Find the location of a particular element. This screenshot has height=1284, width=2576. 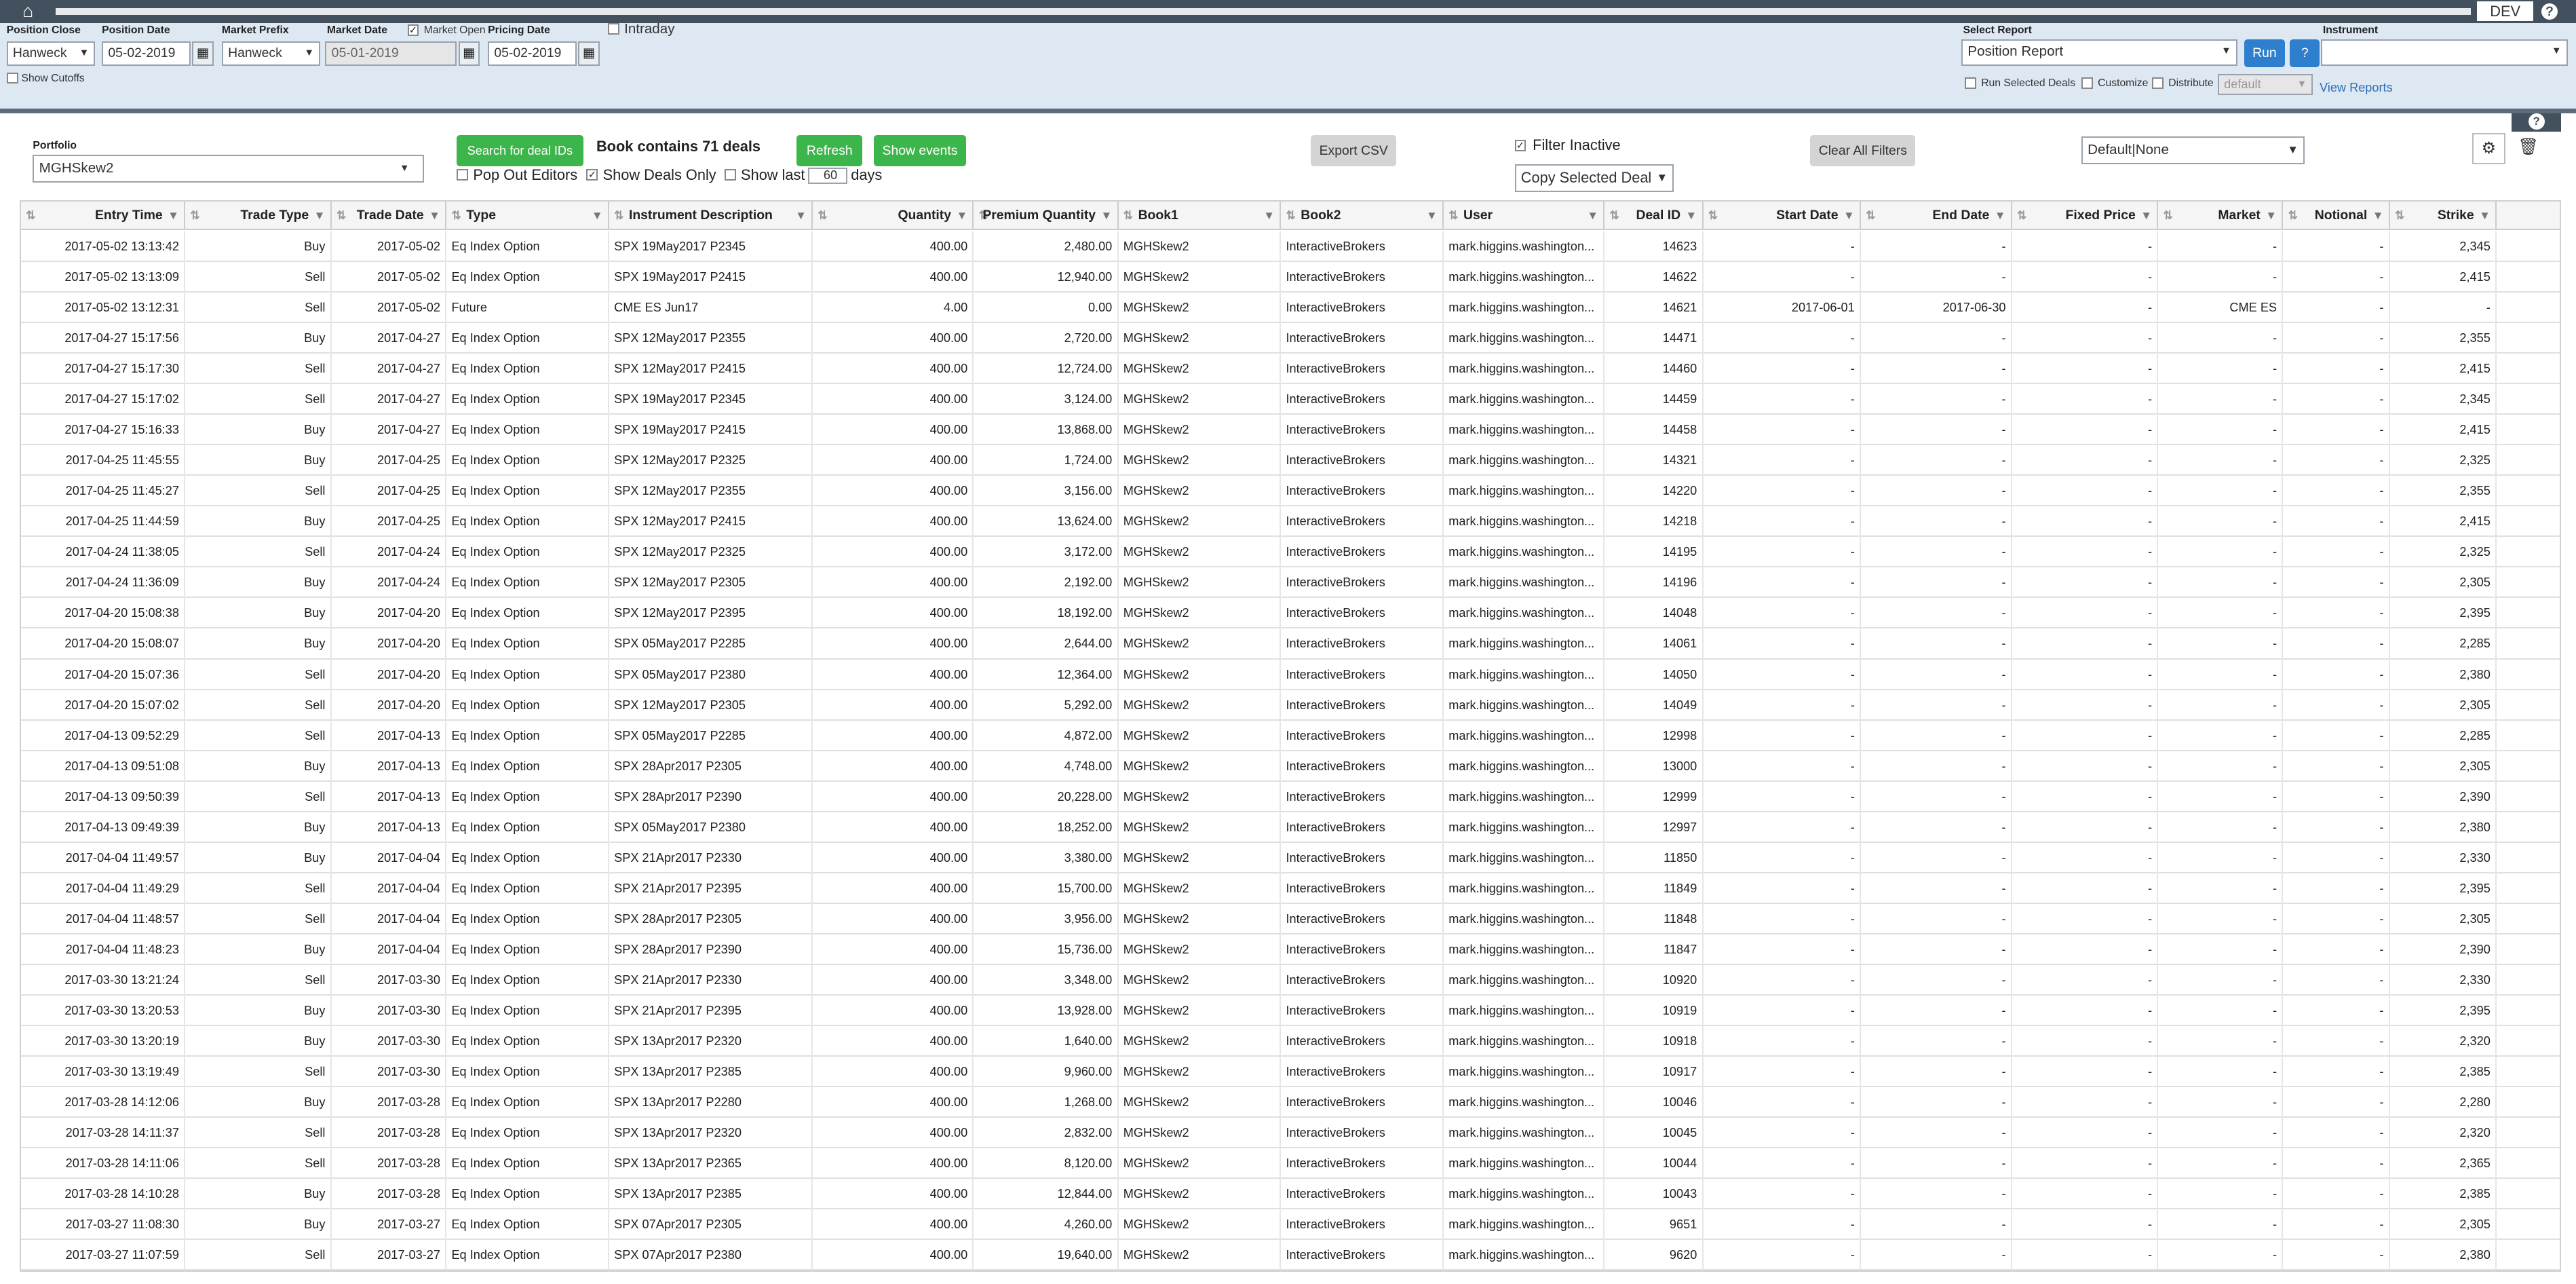

column-header-market: ⇅ Market ▼ is located at coordinates (2221, 216).